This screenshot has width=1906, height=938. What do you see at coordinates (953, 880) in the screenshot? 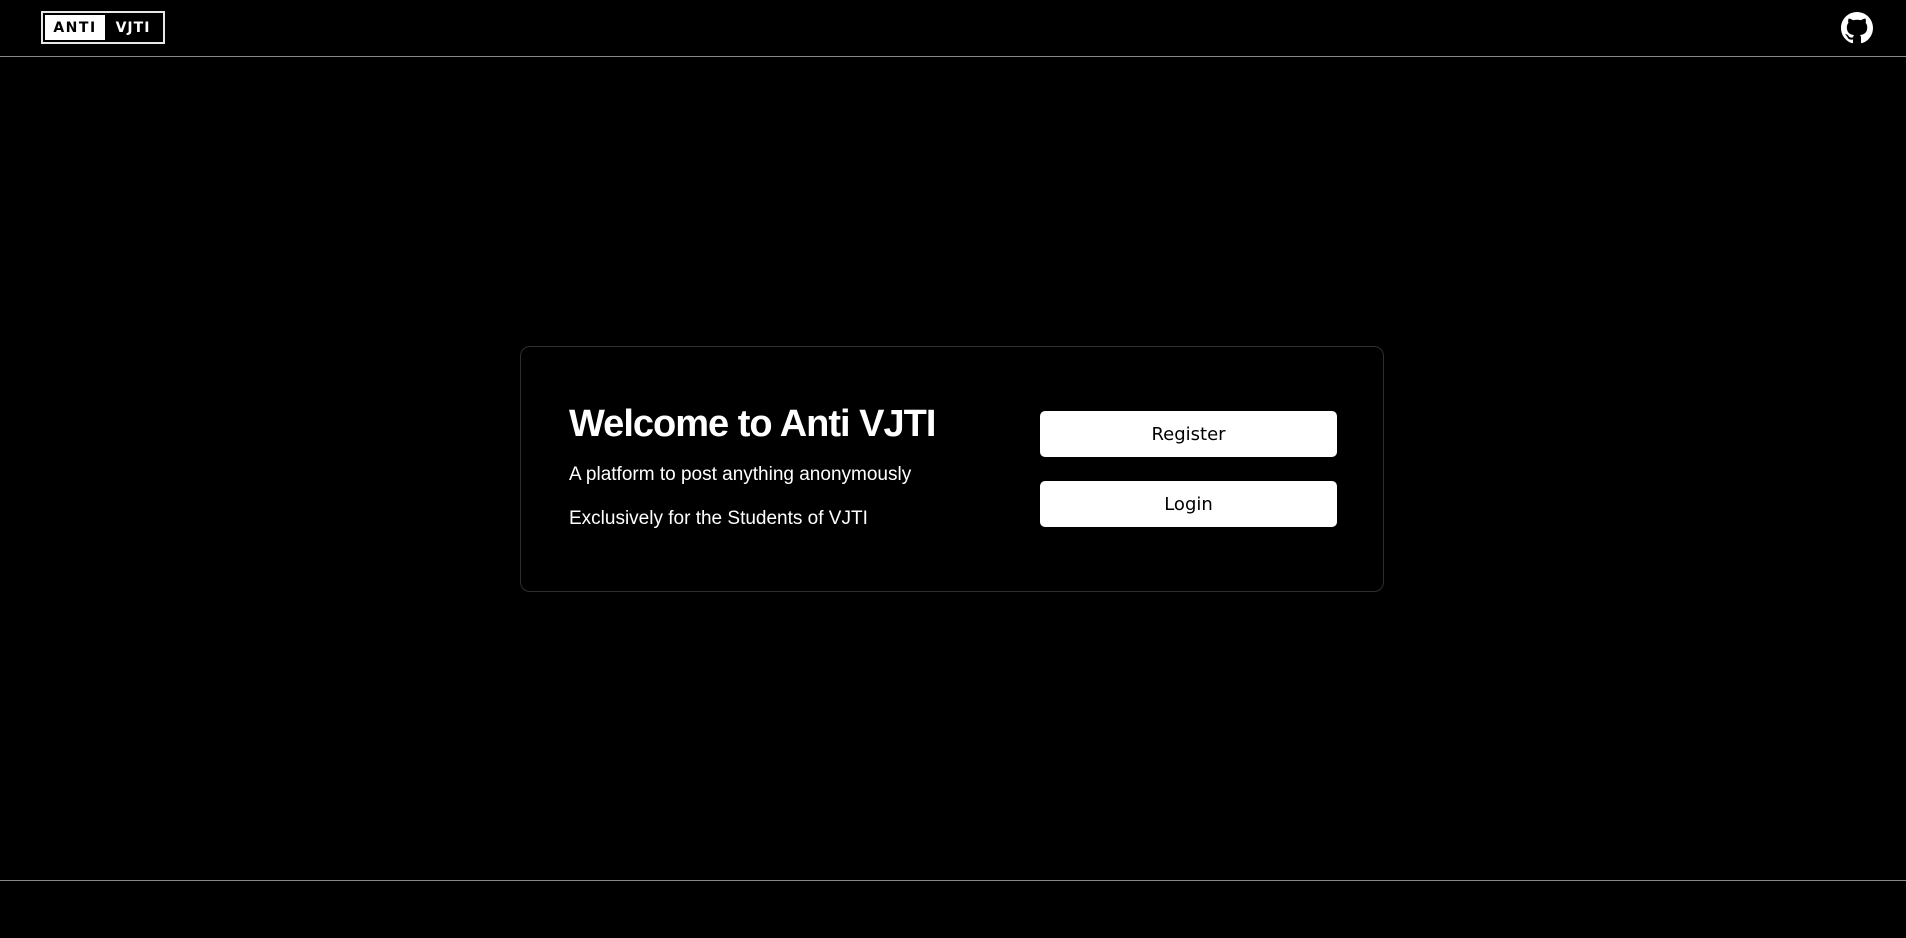
I see `footer-divider` at bounding box center [953, 880].